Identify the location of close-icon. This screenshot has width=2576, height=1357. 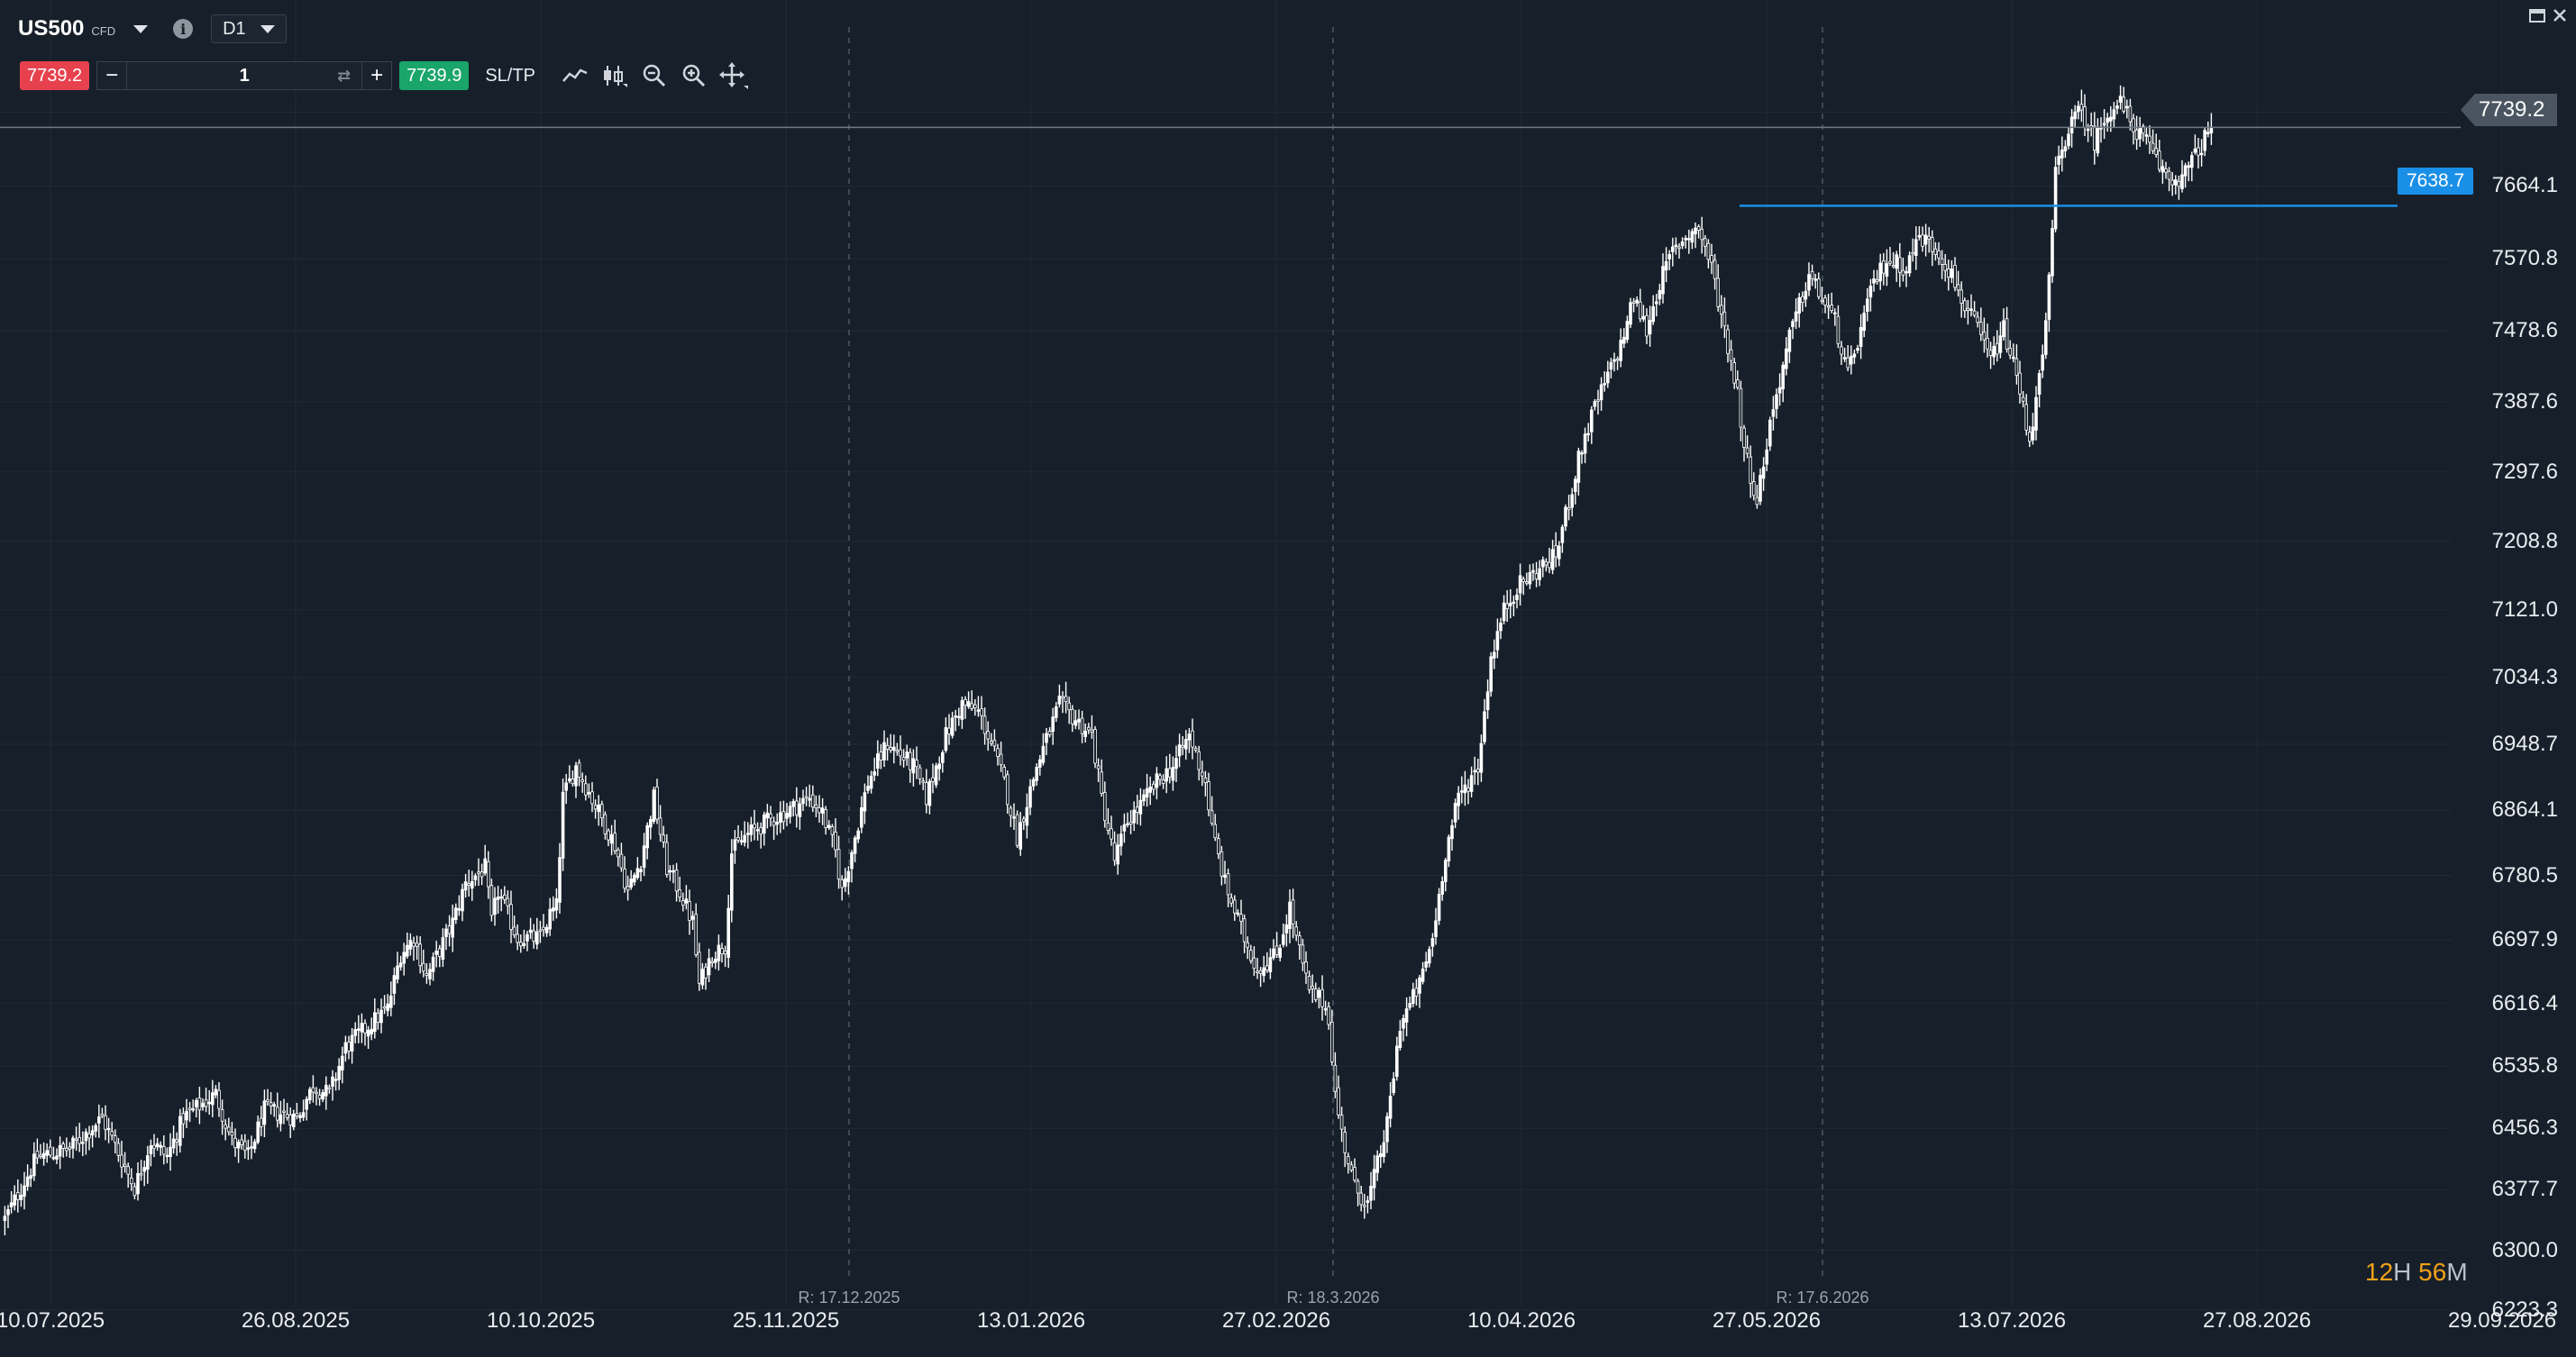
(2560, 15).